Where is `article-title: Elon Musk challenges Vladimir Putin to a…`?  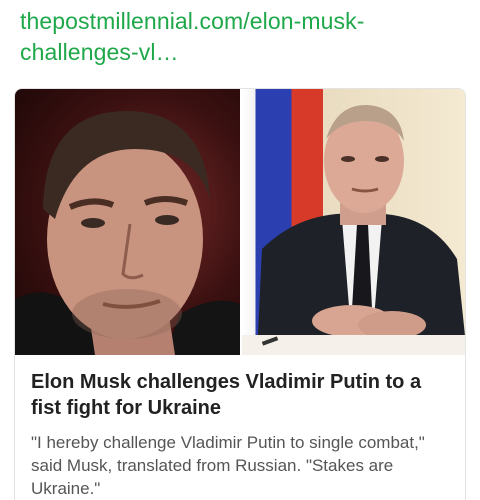
article-title: Elon Musk challenges Vladimir Putin to a… is located at coordinates (243, 395).